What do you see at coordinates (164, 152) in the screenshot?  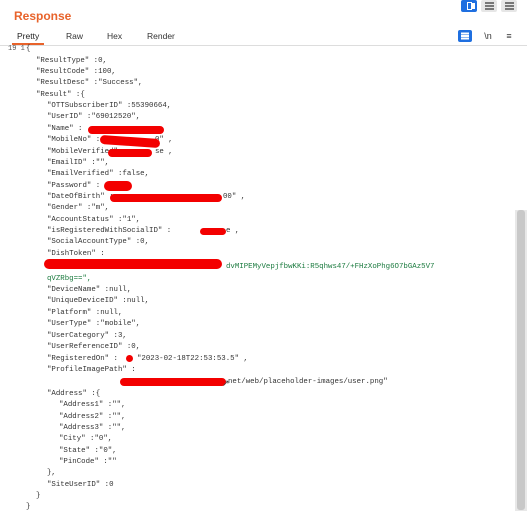 I see `json-value: se ,` at bounding box center [164, 152].